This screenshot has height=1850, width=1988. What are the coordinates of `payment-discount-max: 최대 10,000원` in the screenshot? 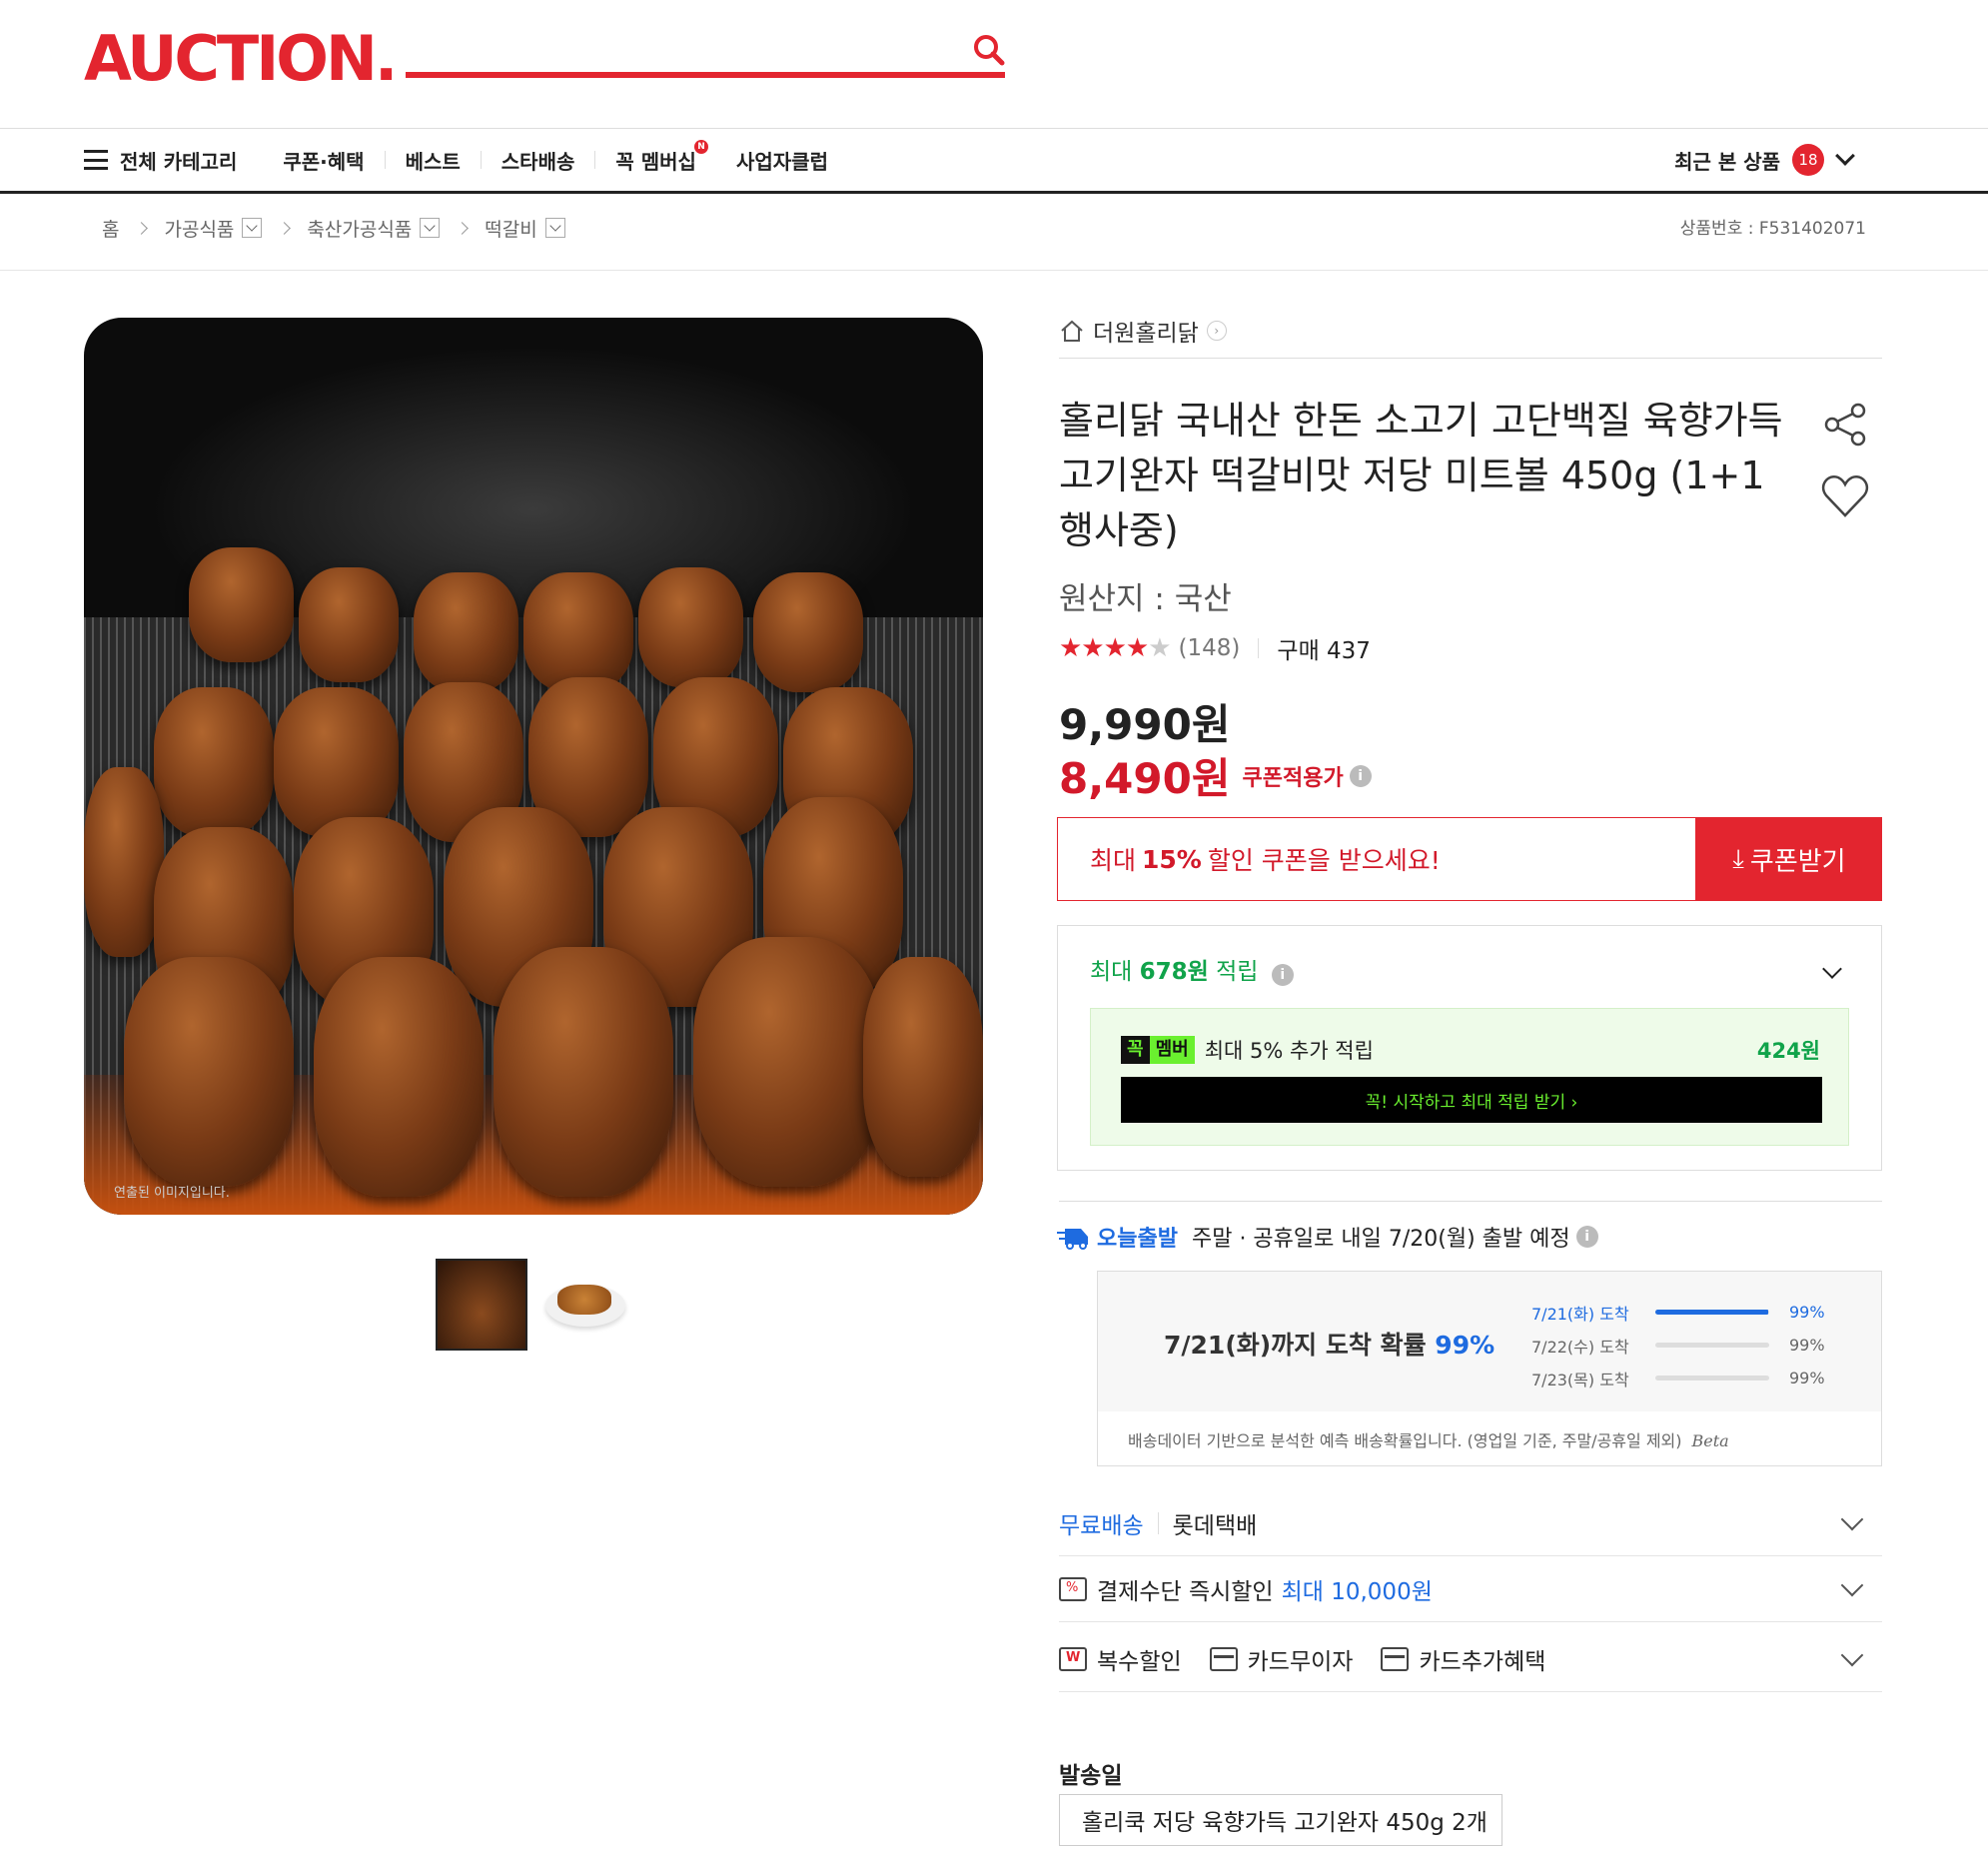 It's located at (1357, 1591).